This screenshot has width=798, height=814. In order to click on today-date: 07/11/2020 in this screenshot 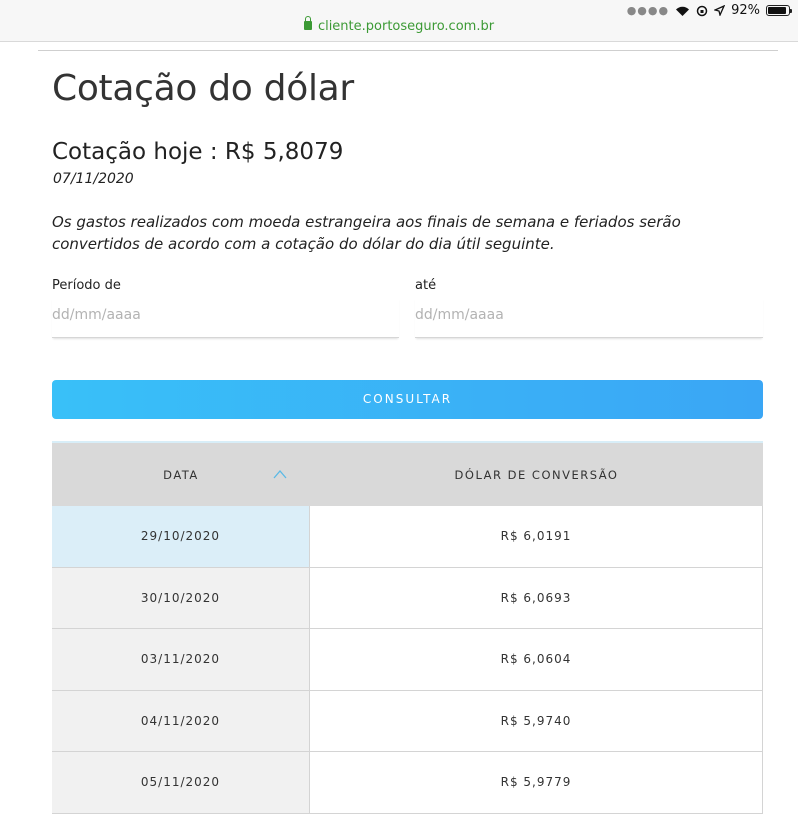, I will do `click(93, 179)`.